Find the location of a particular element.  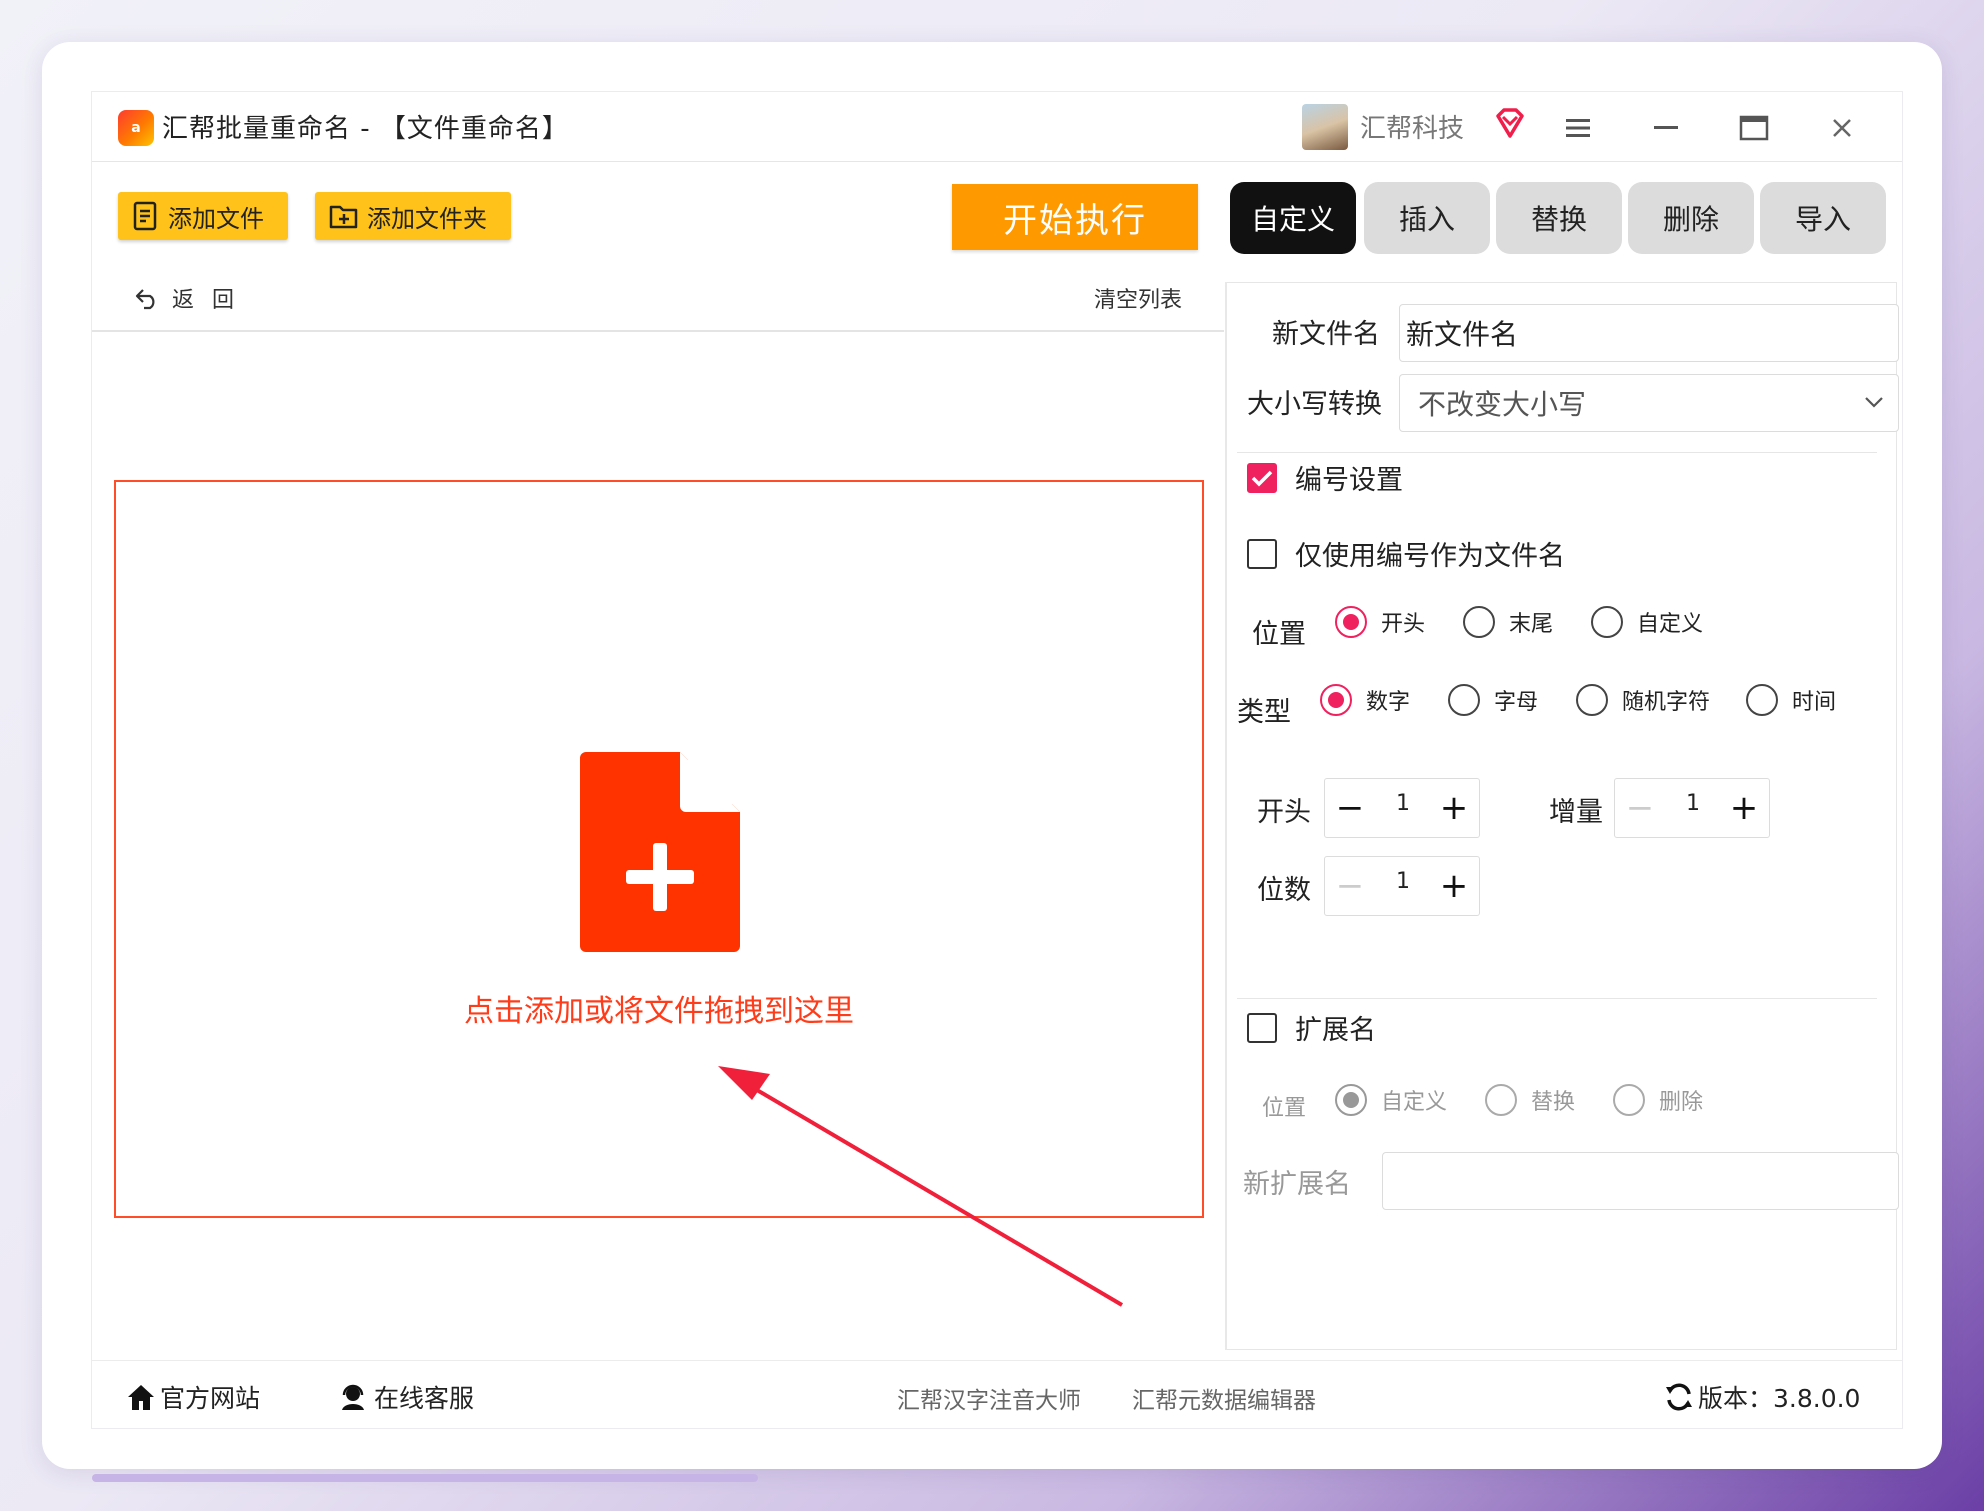

window-title: 汇帮批量重命名 - 【文件重命名】 is located at coordinates (365, 129).